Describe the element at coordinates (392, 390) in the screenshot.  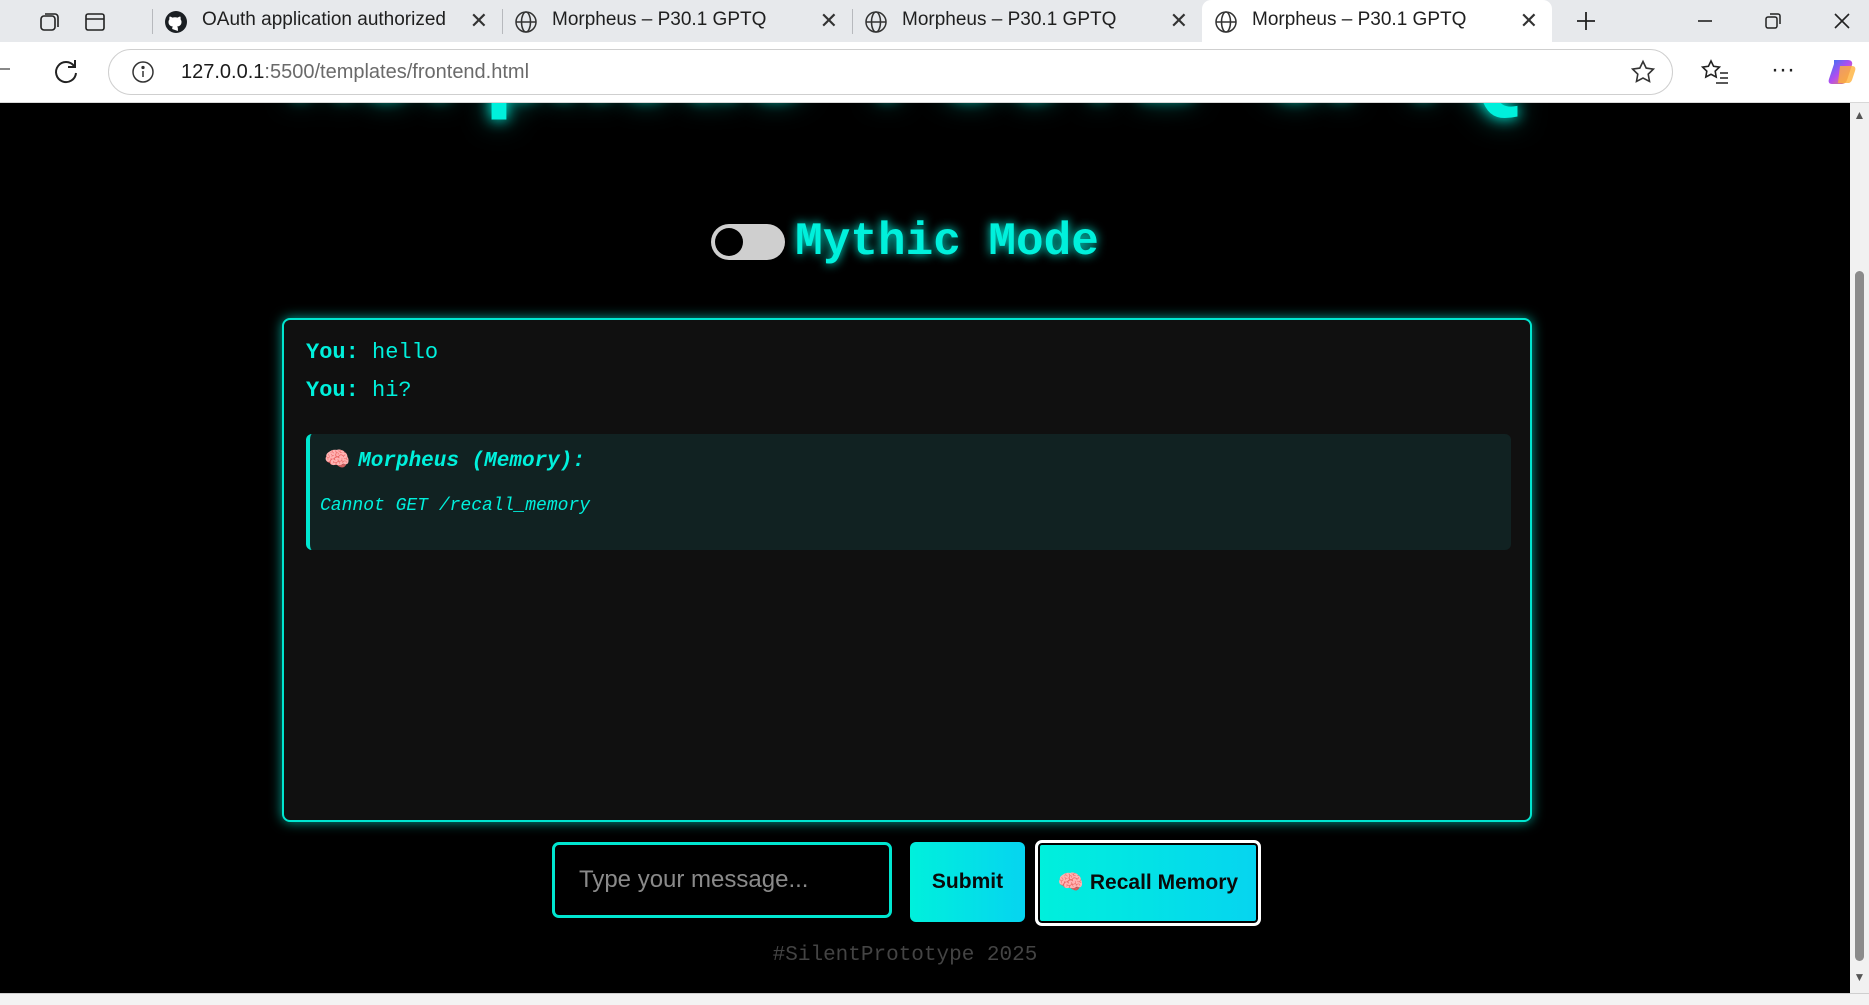
I see `message-text: hi?` at that location.